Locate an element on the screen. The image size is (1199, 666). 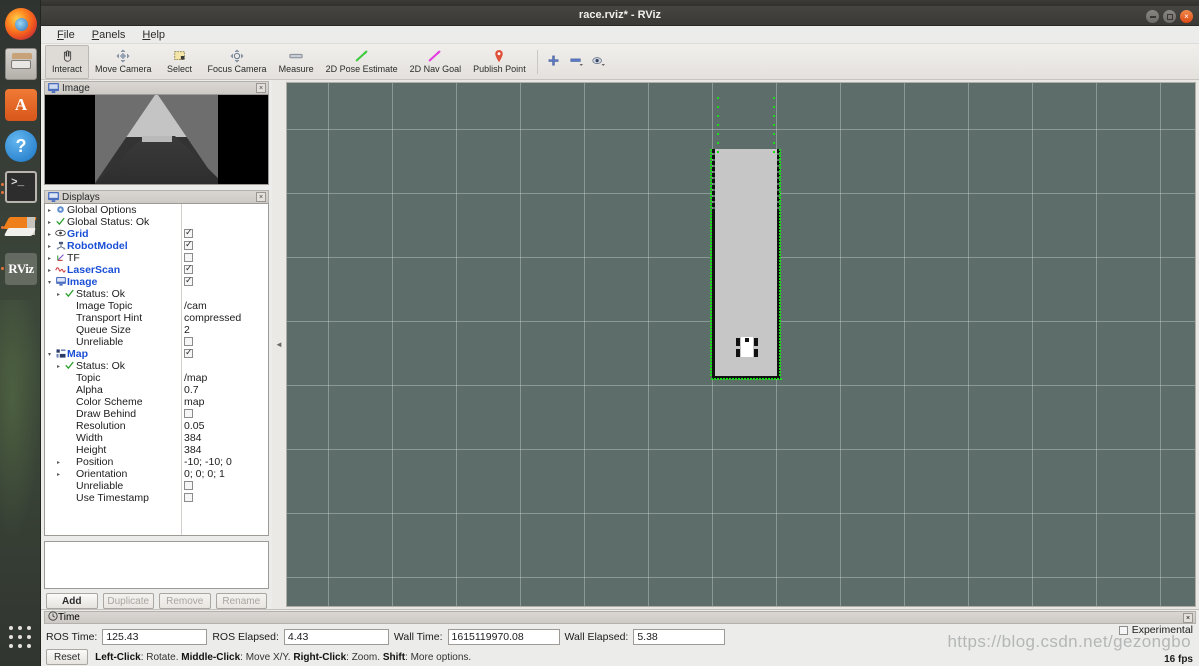
tool-properties-button is located at coordinates (598, 62).